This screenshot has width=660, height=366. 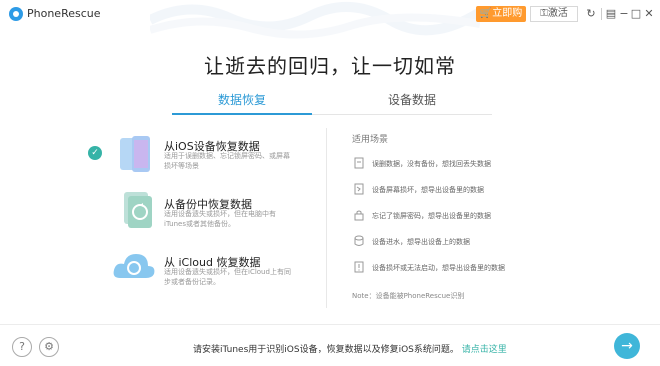 What do you see at coordinates (649, 14) in the screenshot?
I see `close-button: ✕` at bounding box center [649, 14].